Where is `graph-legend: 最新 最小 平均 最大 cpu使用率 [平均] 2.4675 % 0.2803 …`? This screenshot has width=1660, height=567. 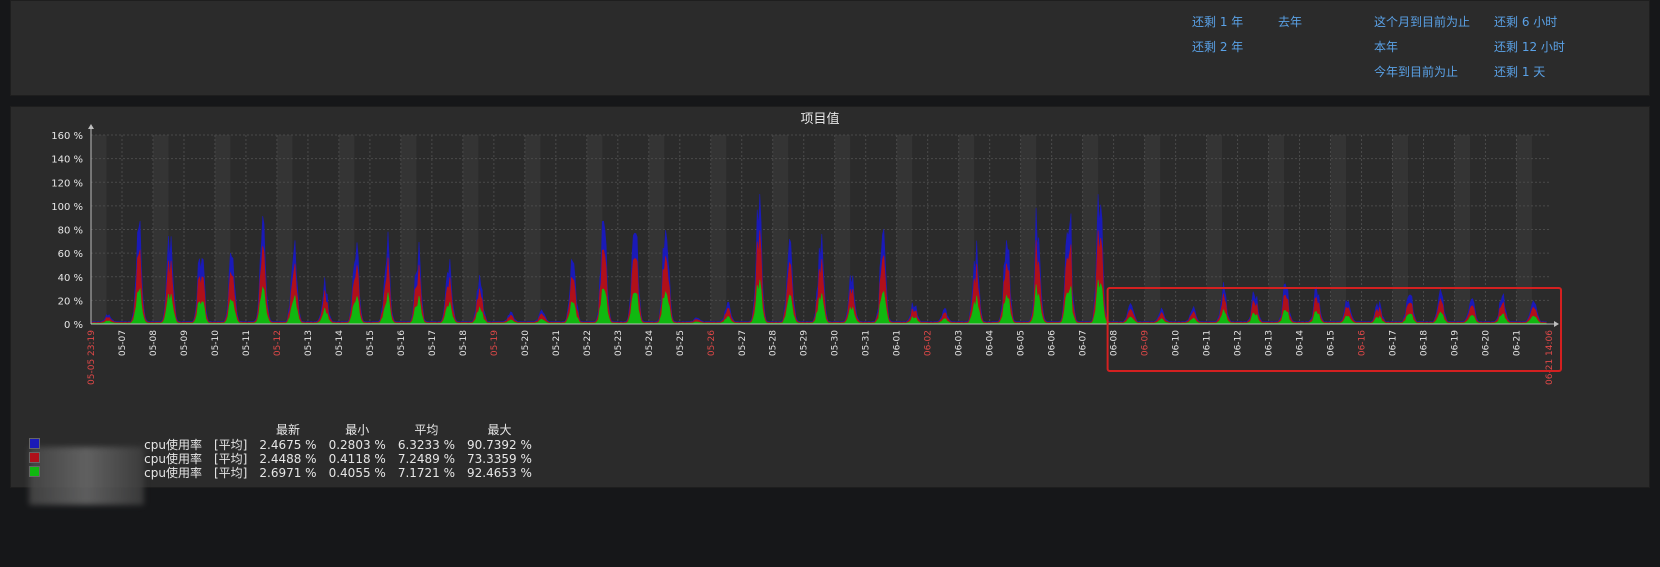
graph-legend: 最新 最小 平均 最大 cpu使用率 [平均] 2.4675 % 0.2803 … is located at coordinates (280, 450).